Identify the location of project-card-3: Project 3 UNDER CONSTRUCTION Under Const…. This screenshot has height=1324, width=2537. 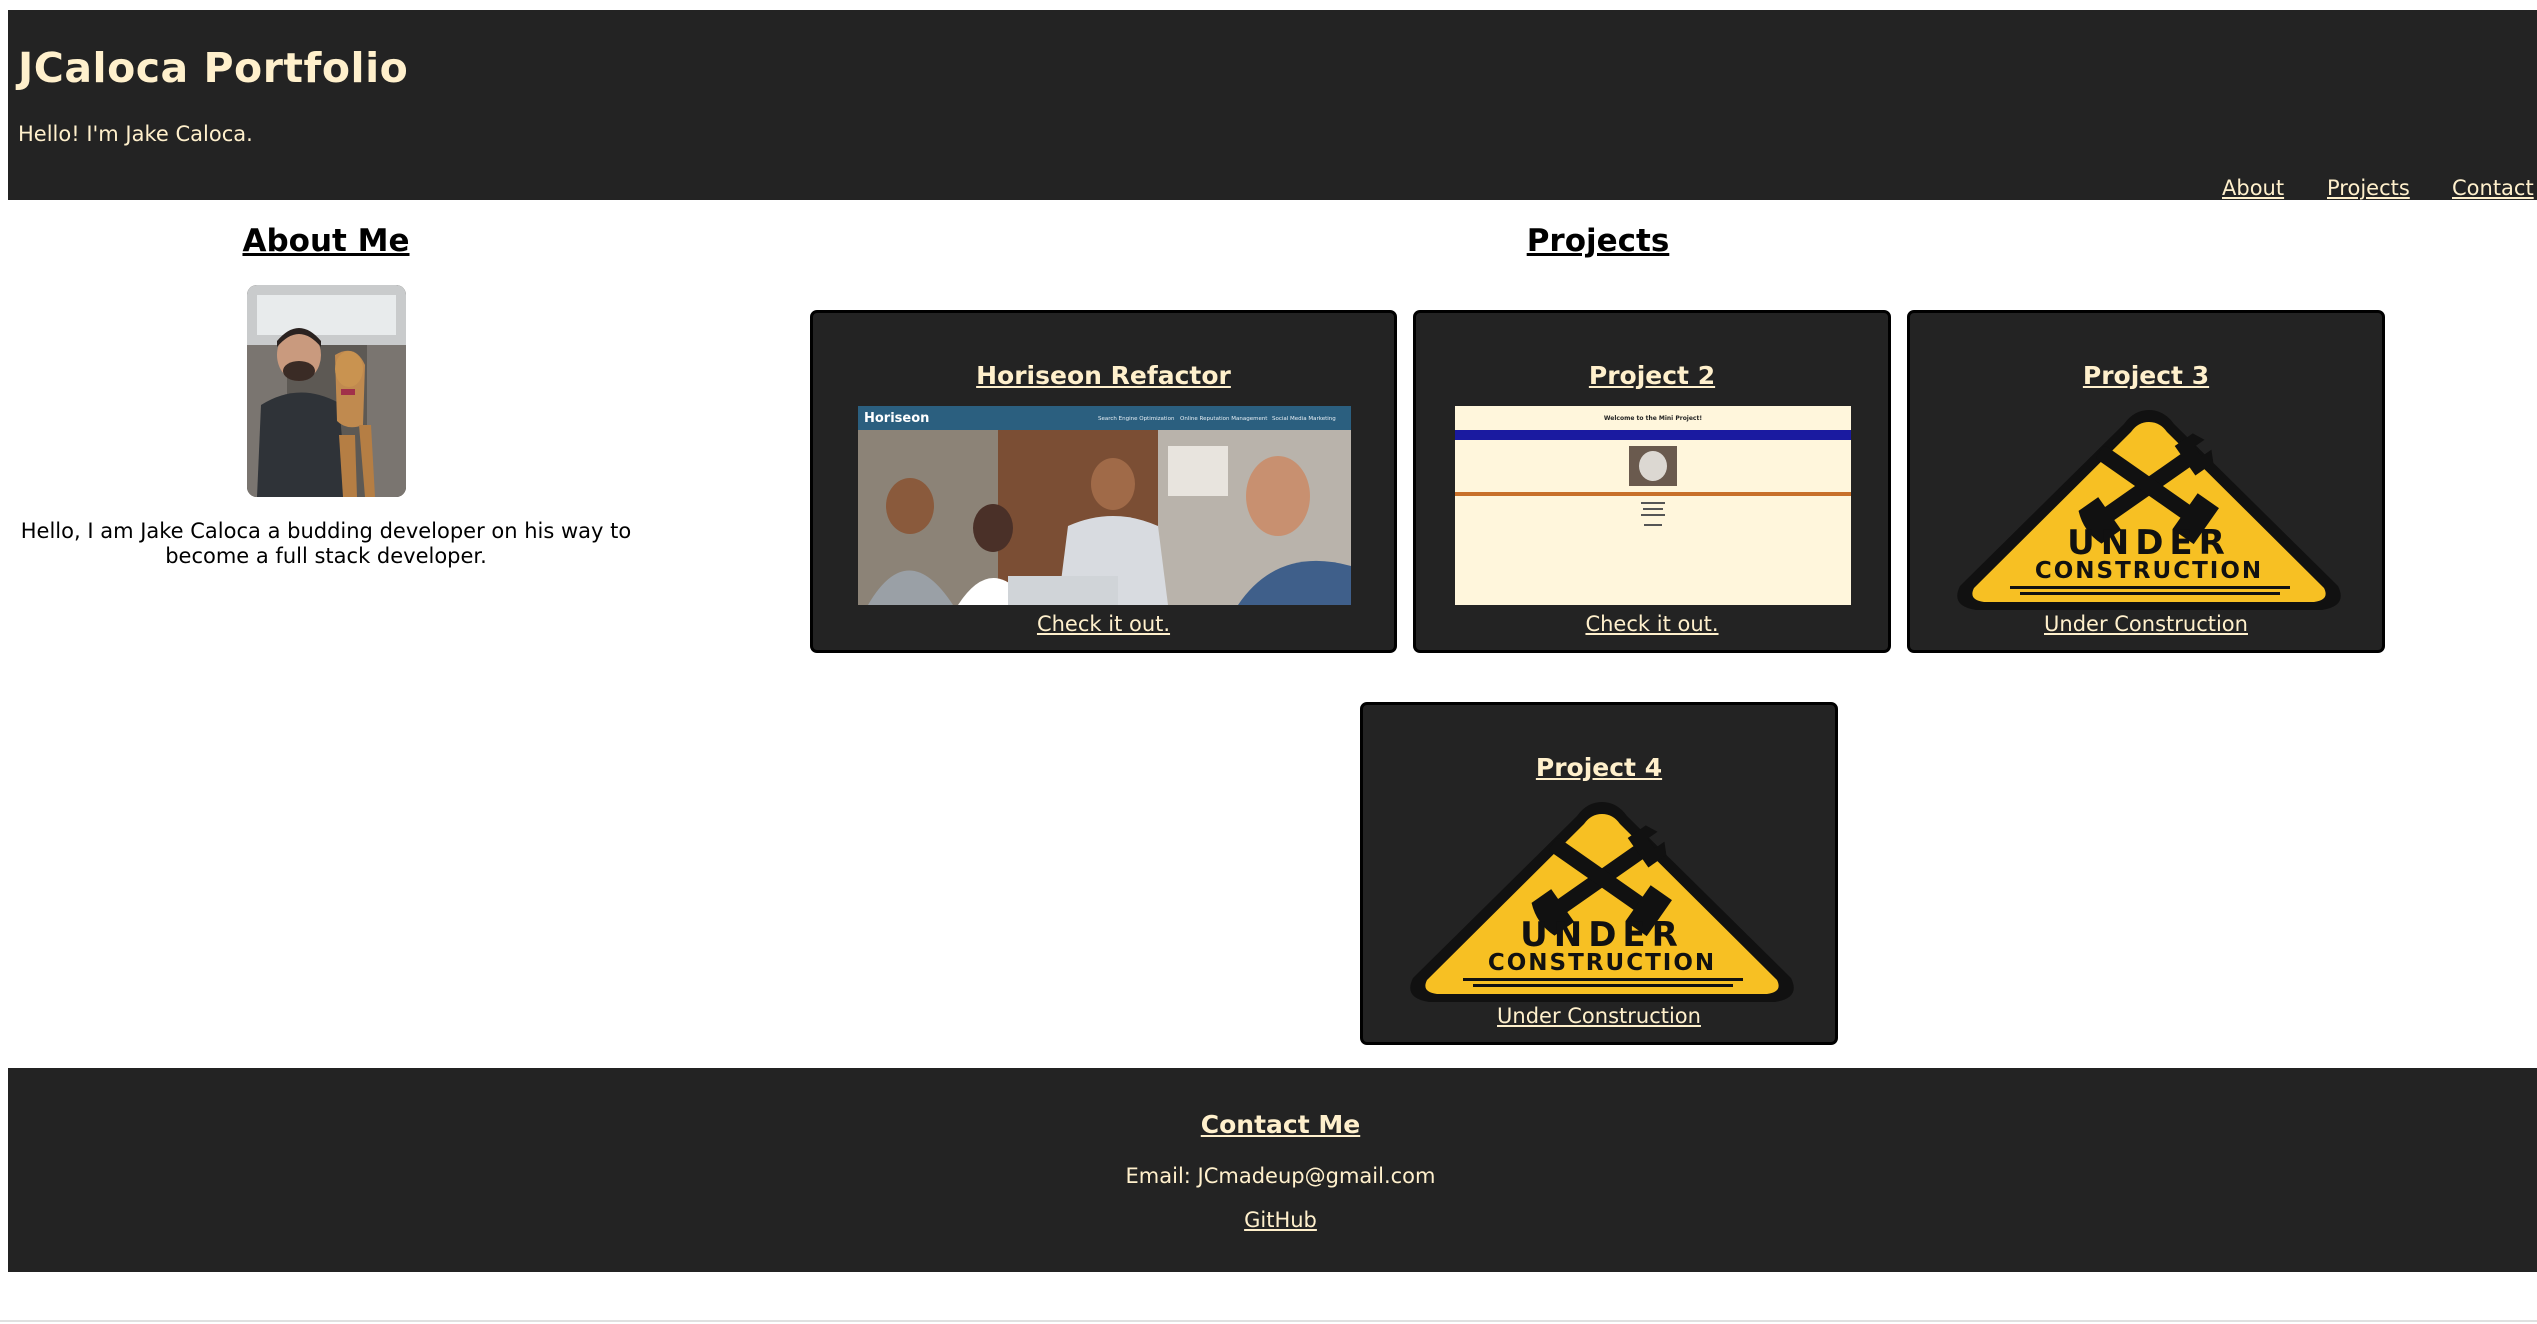
(2146, 481).